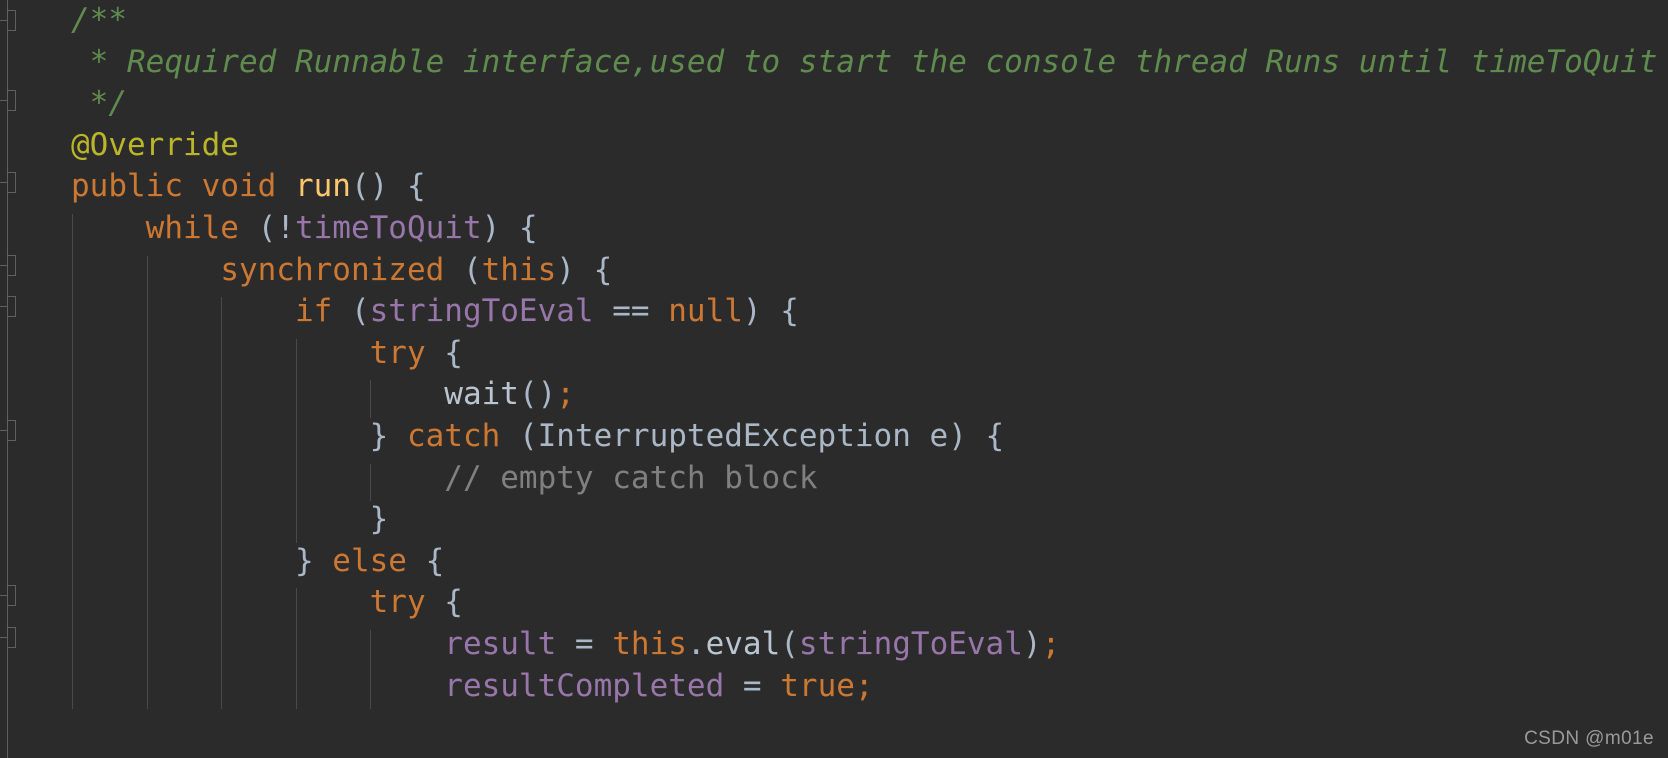 This screenshot has width=1668, height=758. Describe the element at coordinates (752, 435) in the screenshot. I see `code-token-plain: (InterruptedException e) {` at that location.